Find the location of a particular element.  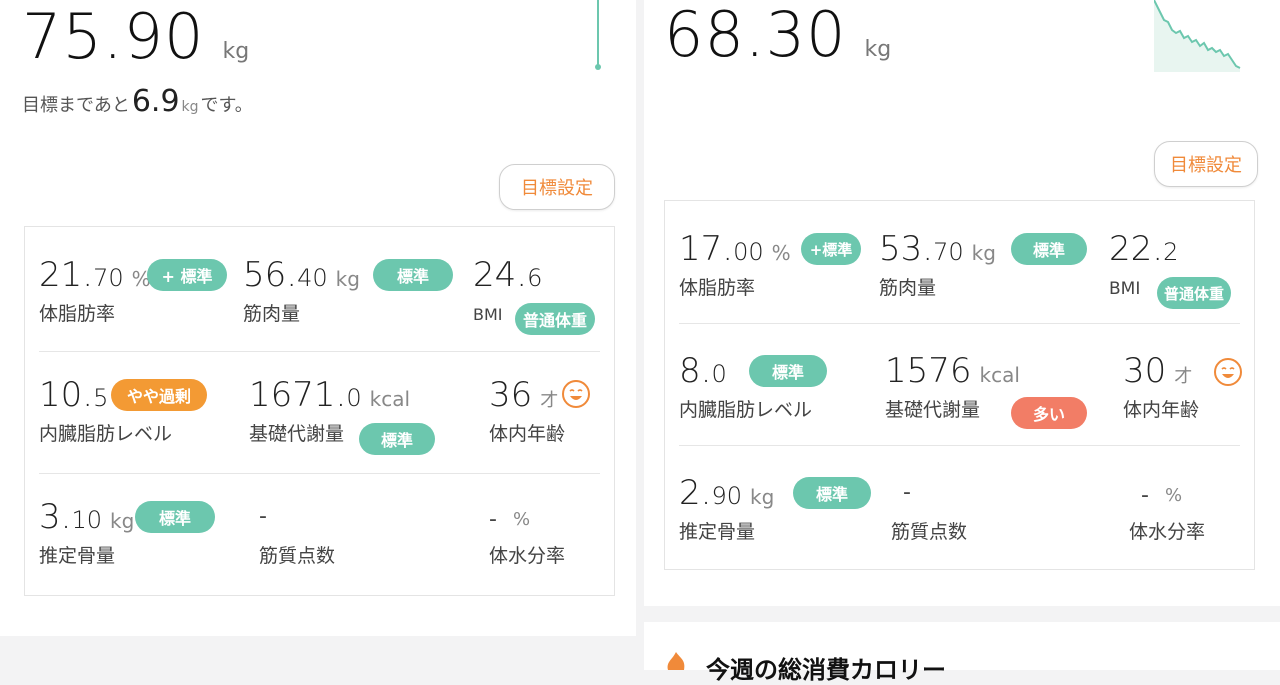

muscle-dec: 40 is located at coordinates (312, 278).